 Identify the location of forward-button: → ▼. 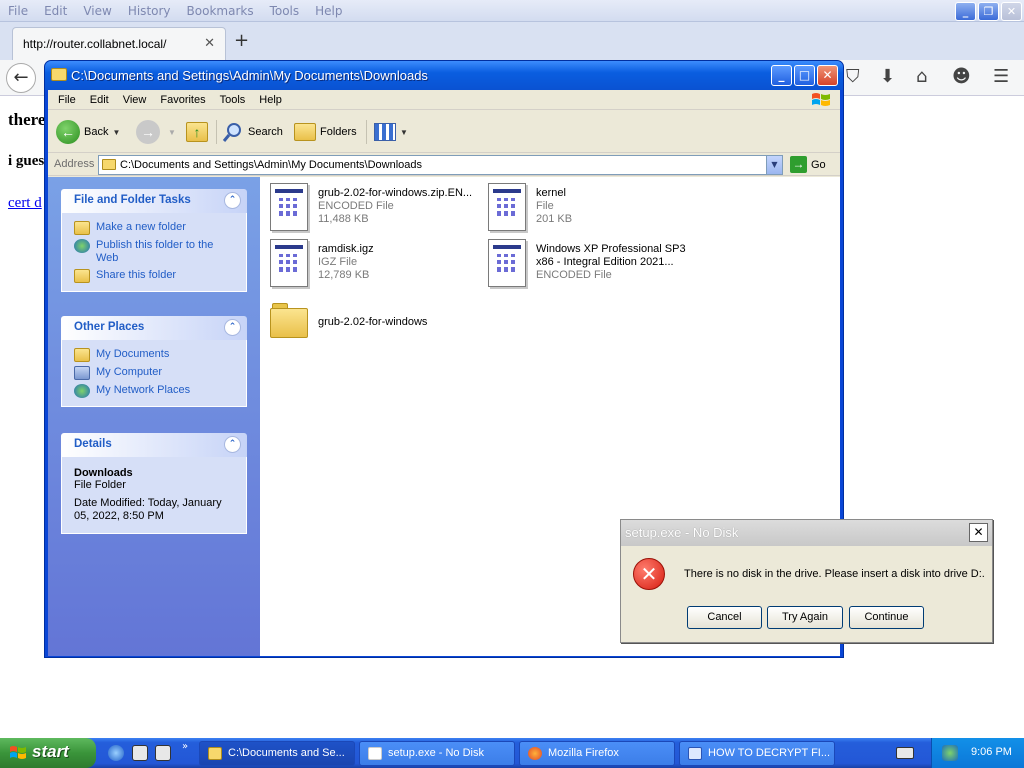
(156, 132).